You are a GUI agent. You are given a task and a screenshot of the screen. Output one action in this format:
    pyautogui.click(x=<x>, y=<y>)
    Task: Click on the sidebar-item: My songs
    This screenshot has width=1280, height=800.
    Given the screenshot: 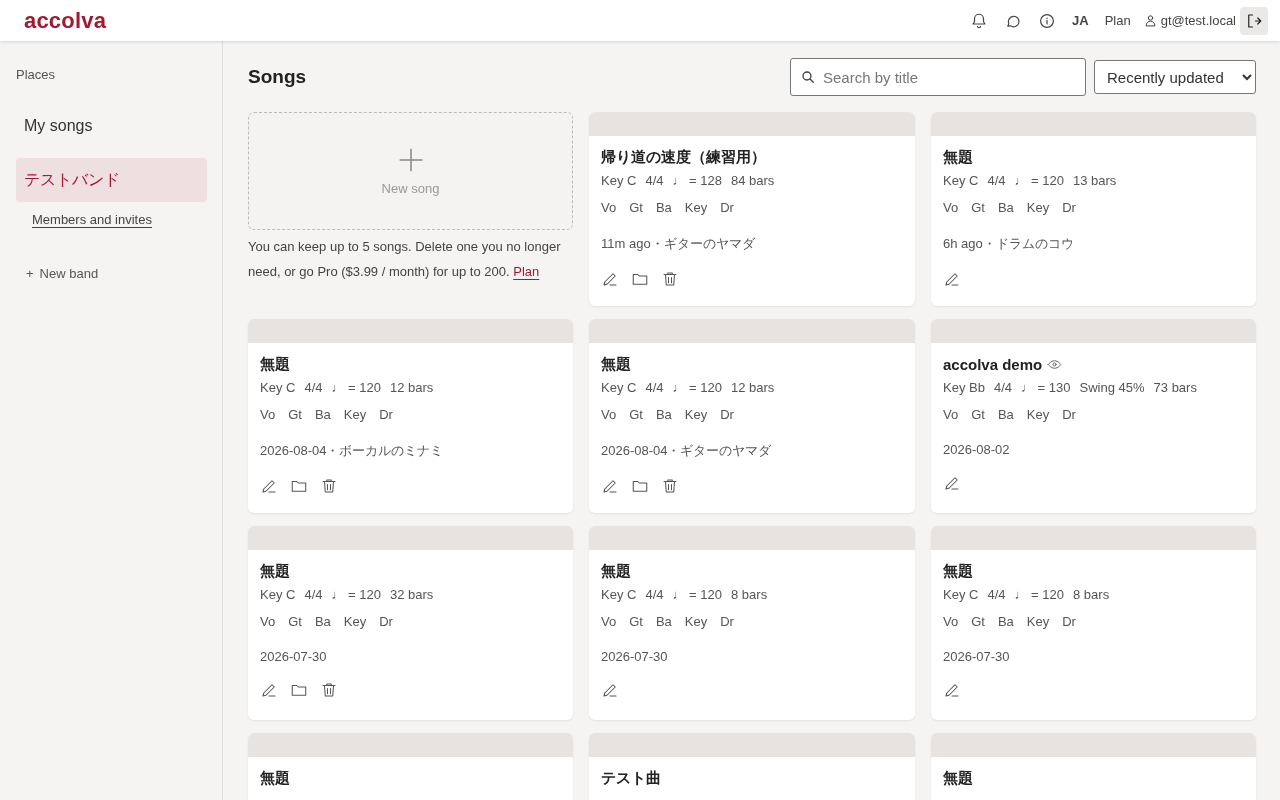 What is the action you would take?
    pyautogui.click(x=111, y=126)
    